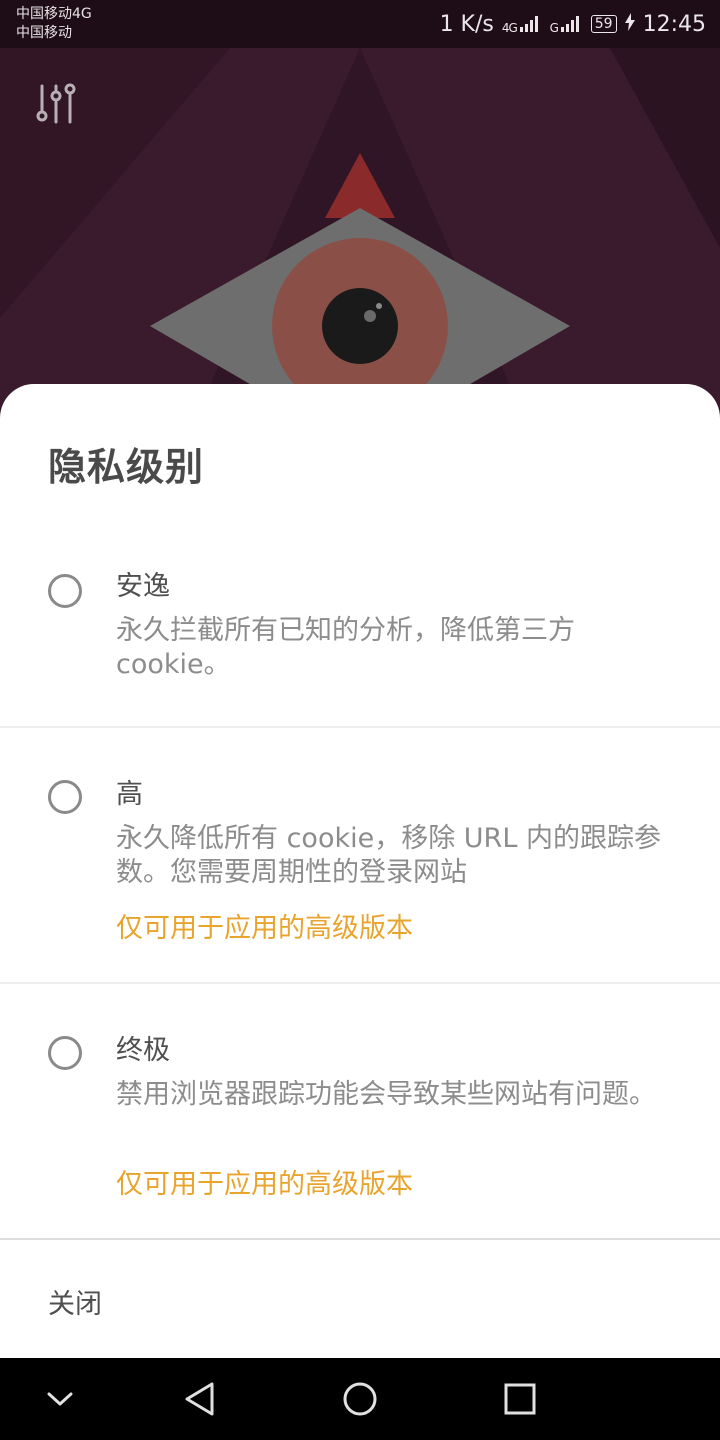 The height and width of the screenshot is (1440, 720). I want to click on home-icon, so click(360, 1399).